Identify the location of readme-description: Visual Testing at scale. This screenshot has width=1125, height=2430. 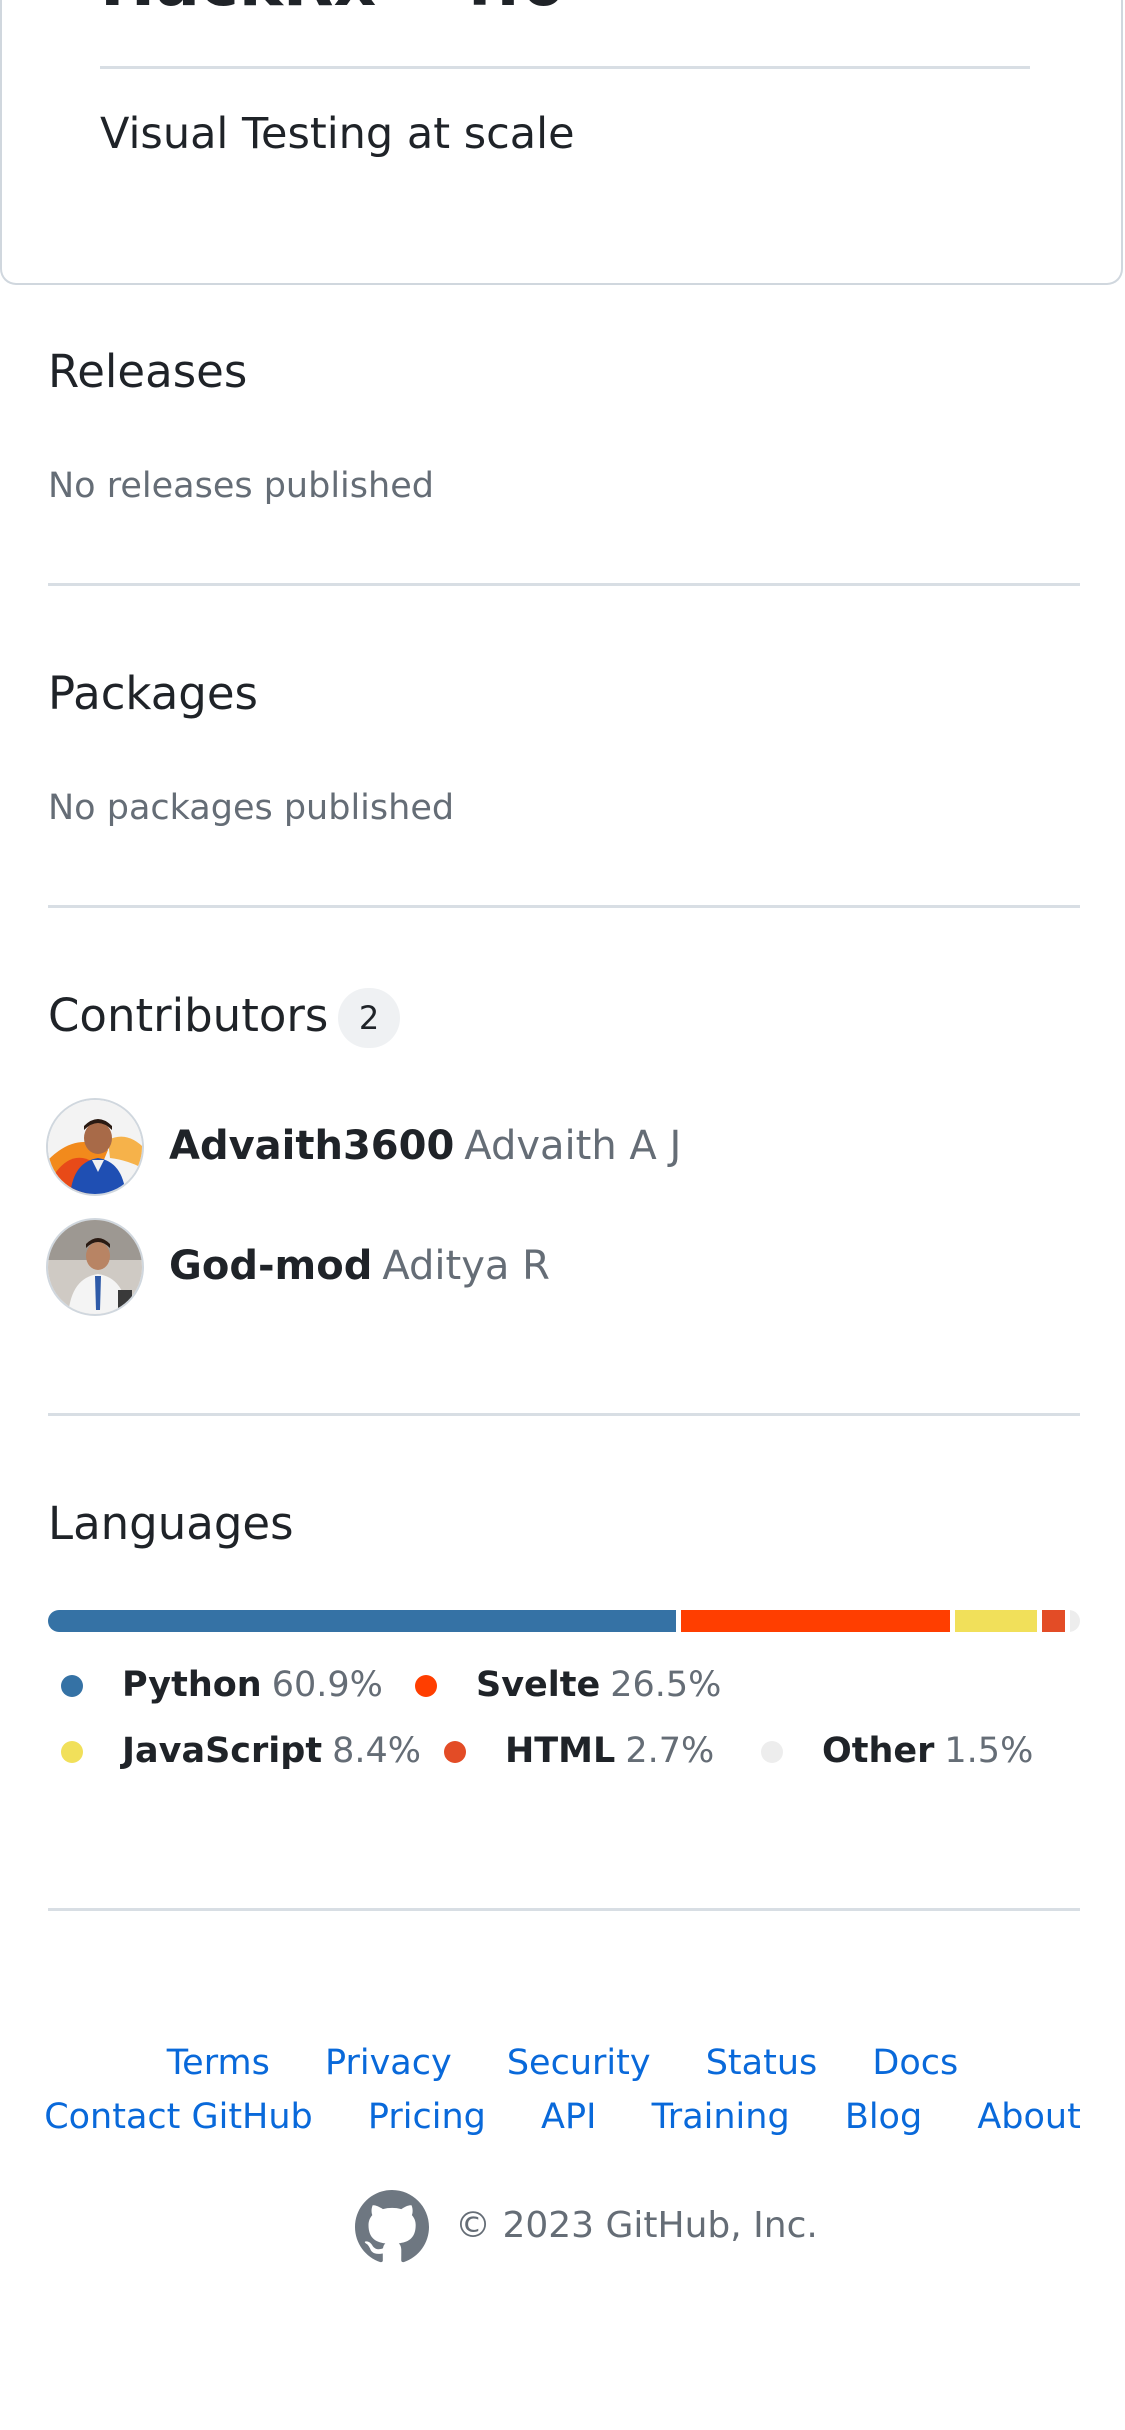
(337, 134).